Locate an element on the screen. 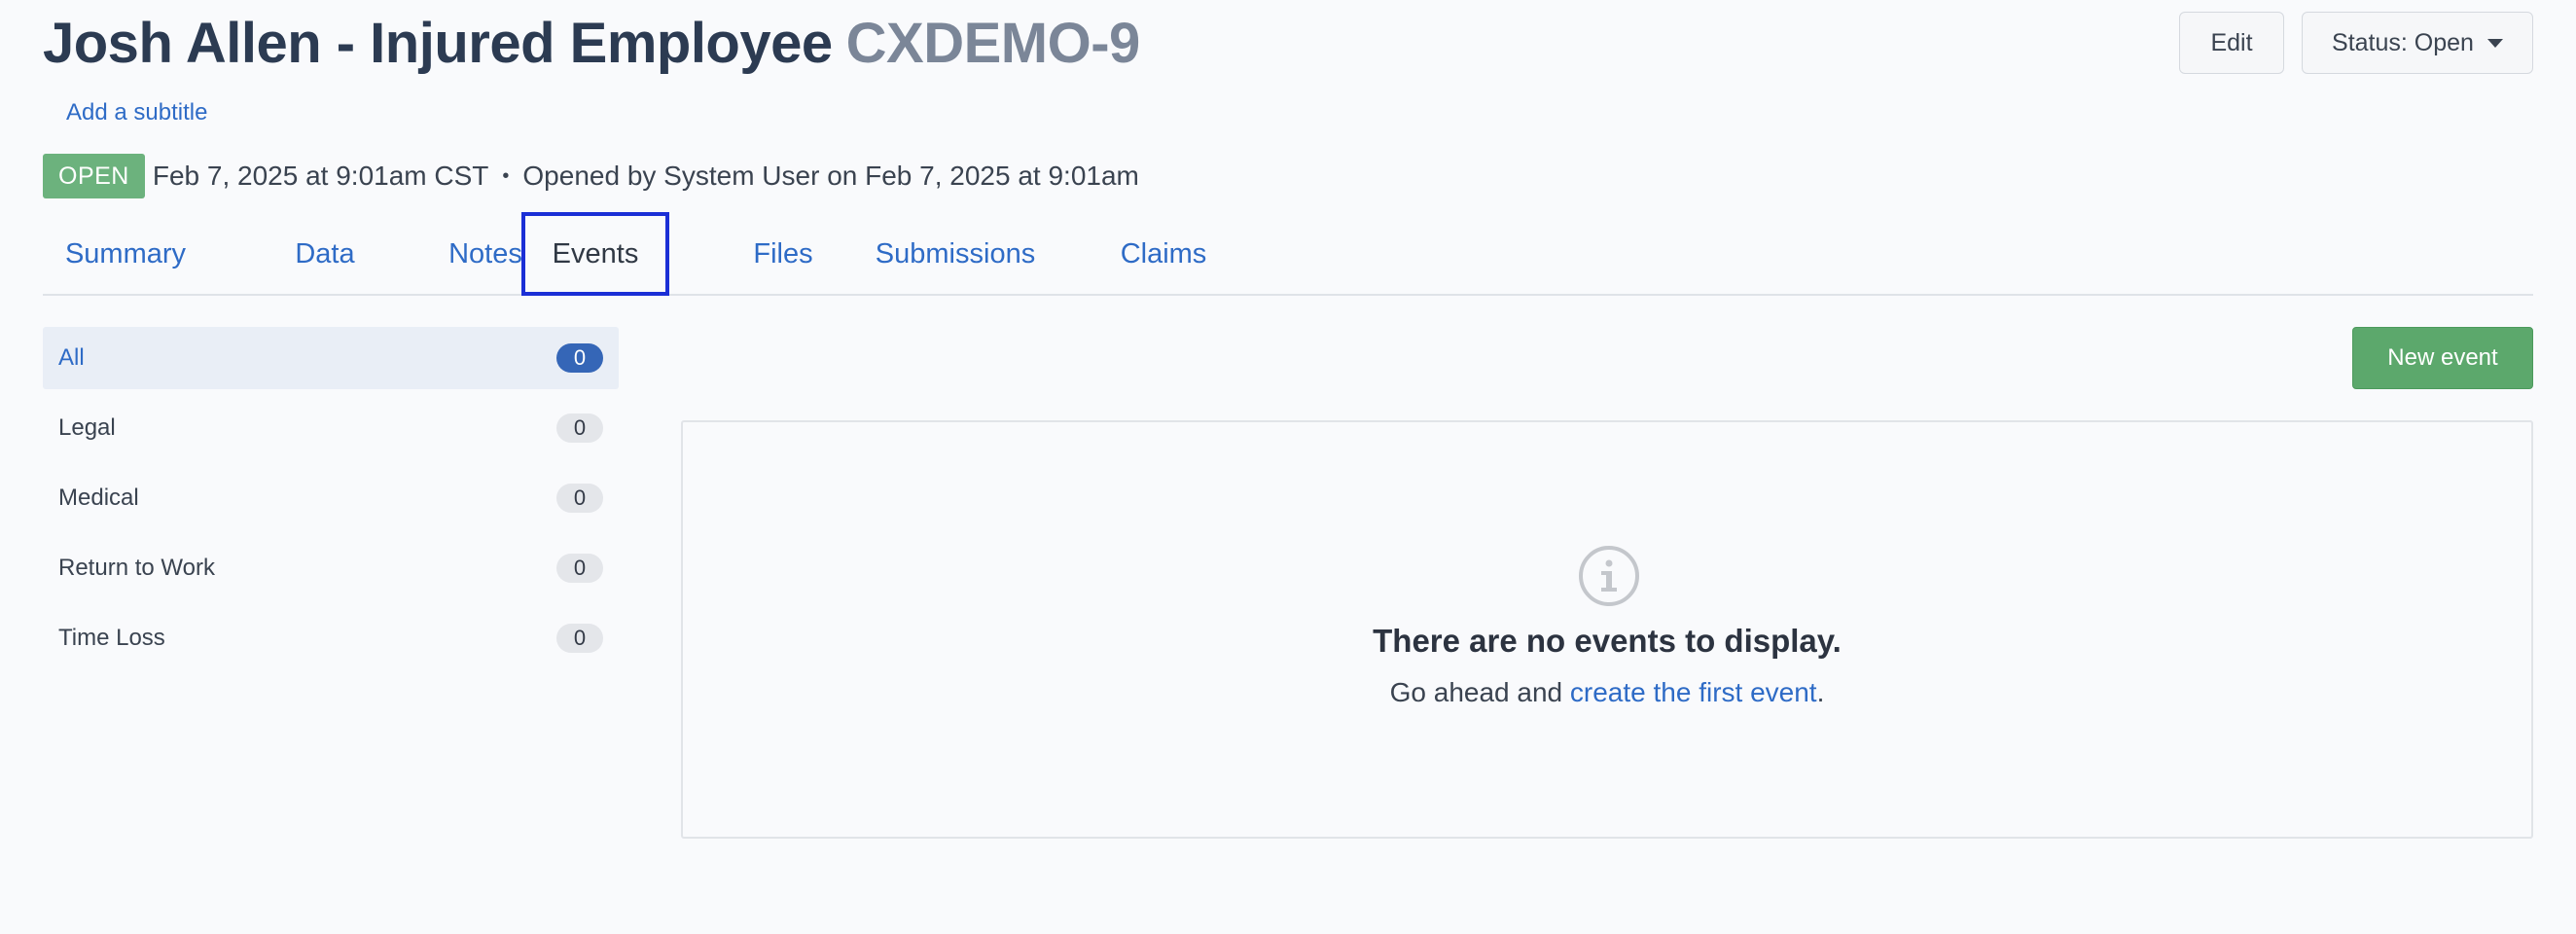  filter-label: Time Loss is located at coordinates (111, 638).